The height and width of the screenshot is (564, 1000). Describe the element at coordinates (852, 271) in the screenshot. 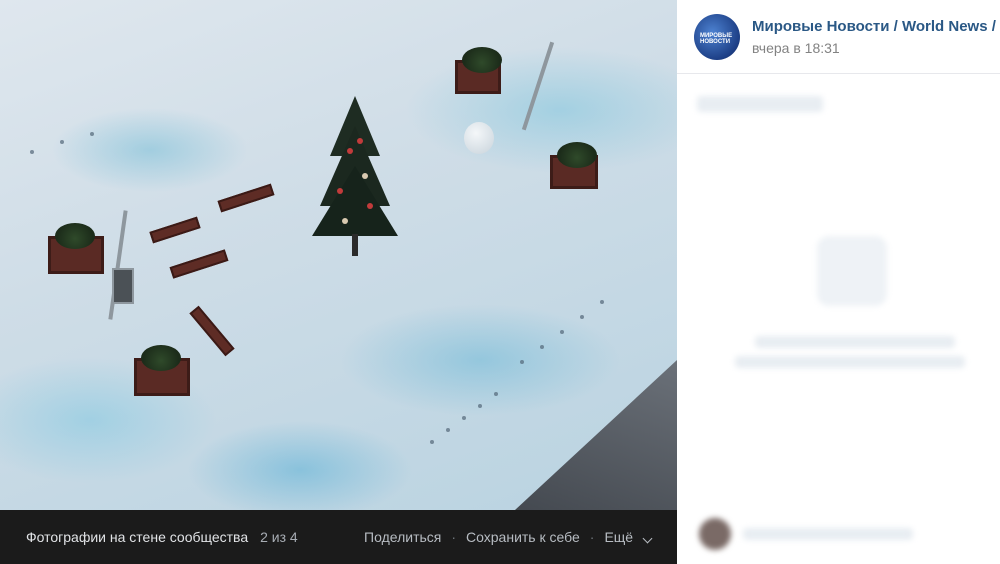

I see `blurred-icon` at that location.